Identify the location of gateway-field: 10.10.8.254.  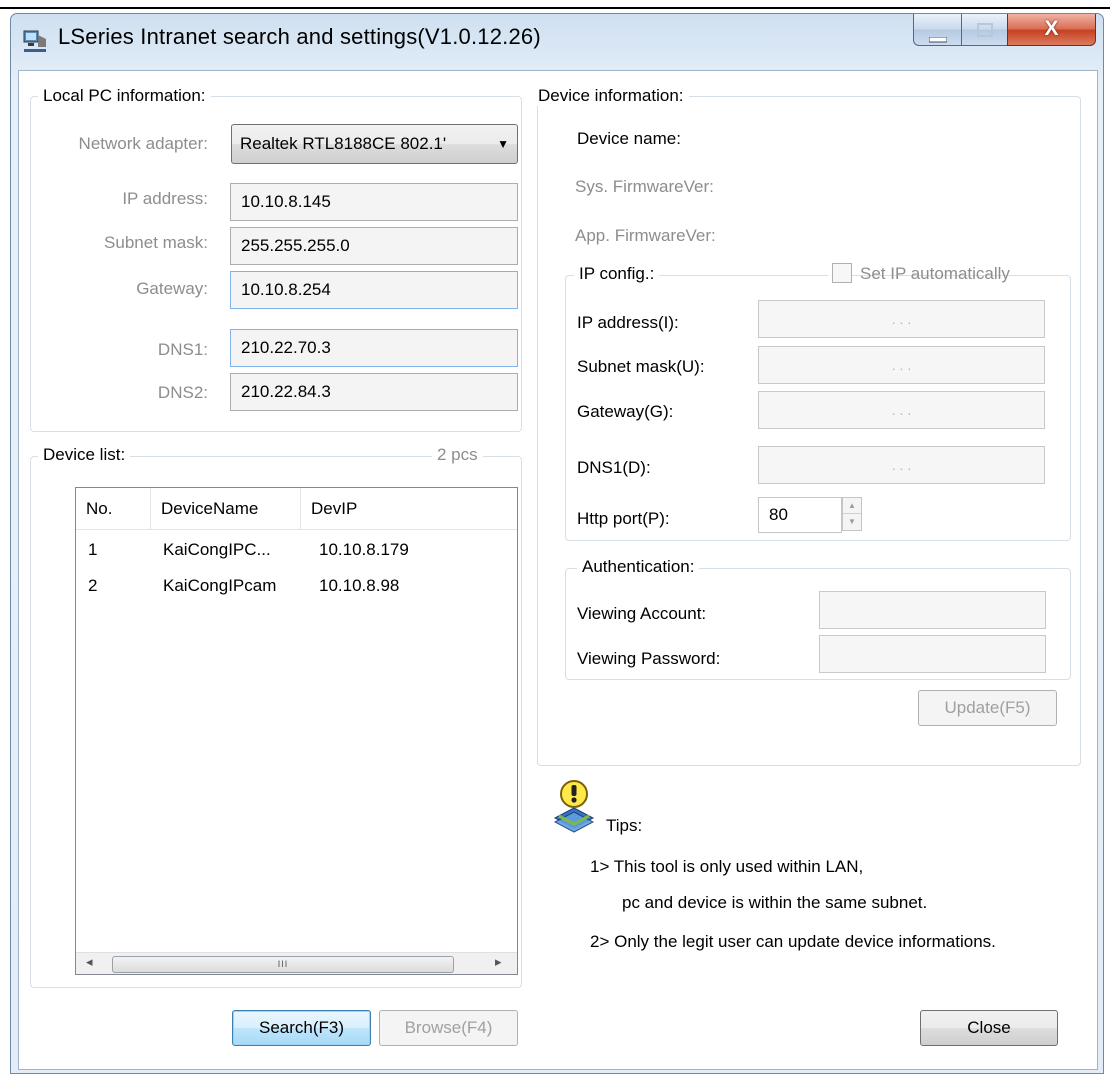
(374, 290).